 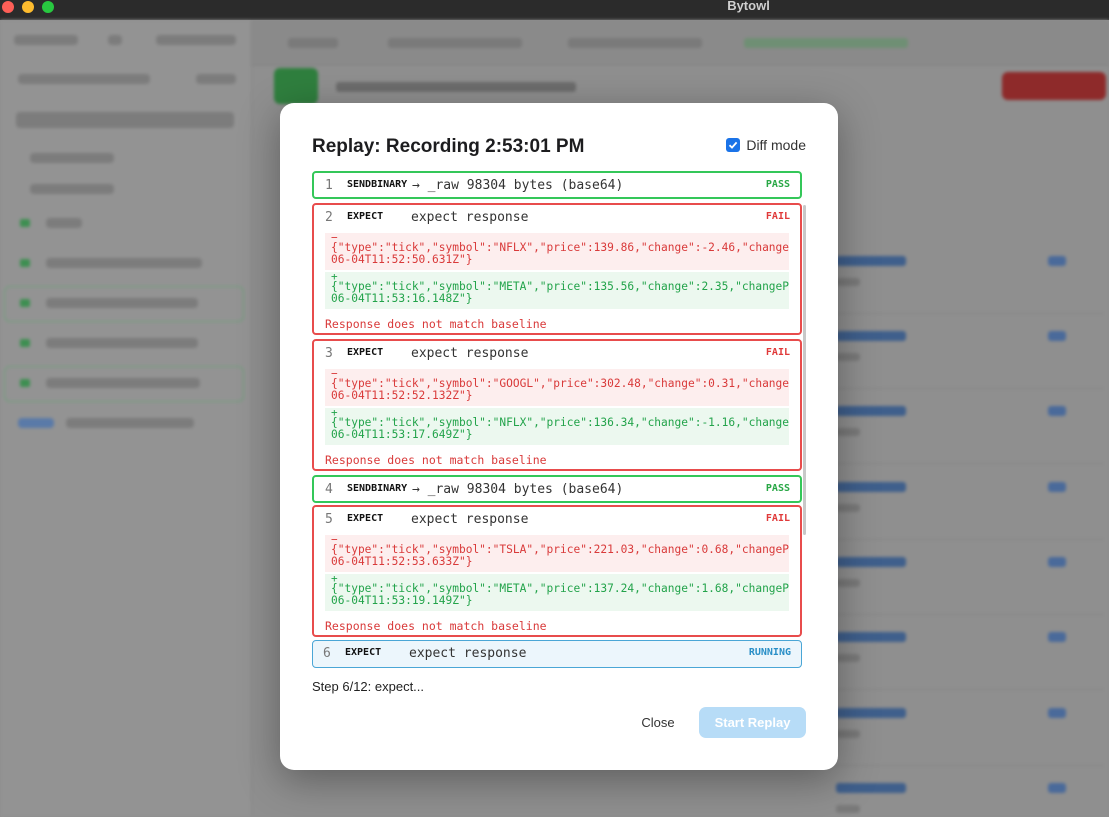 What do you see at coordinates (680, 43) in the screenshot?
I see `background-tabs` at bounding box center [680, 43].